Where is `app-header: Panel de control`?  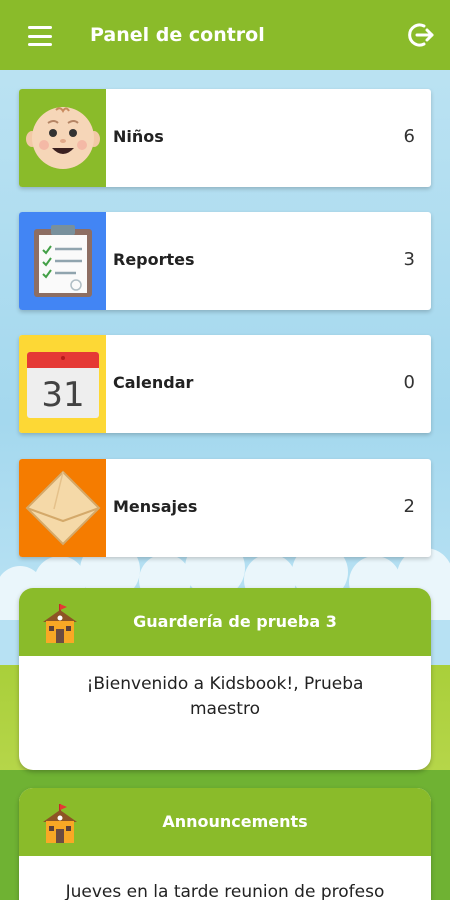
app-header: Panel de control is located at coordinates (225, 35).